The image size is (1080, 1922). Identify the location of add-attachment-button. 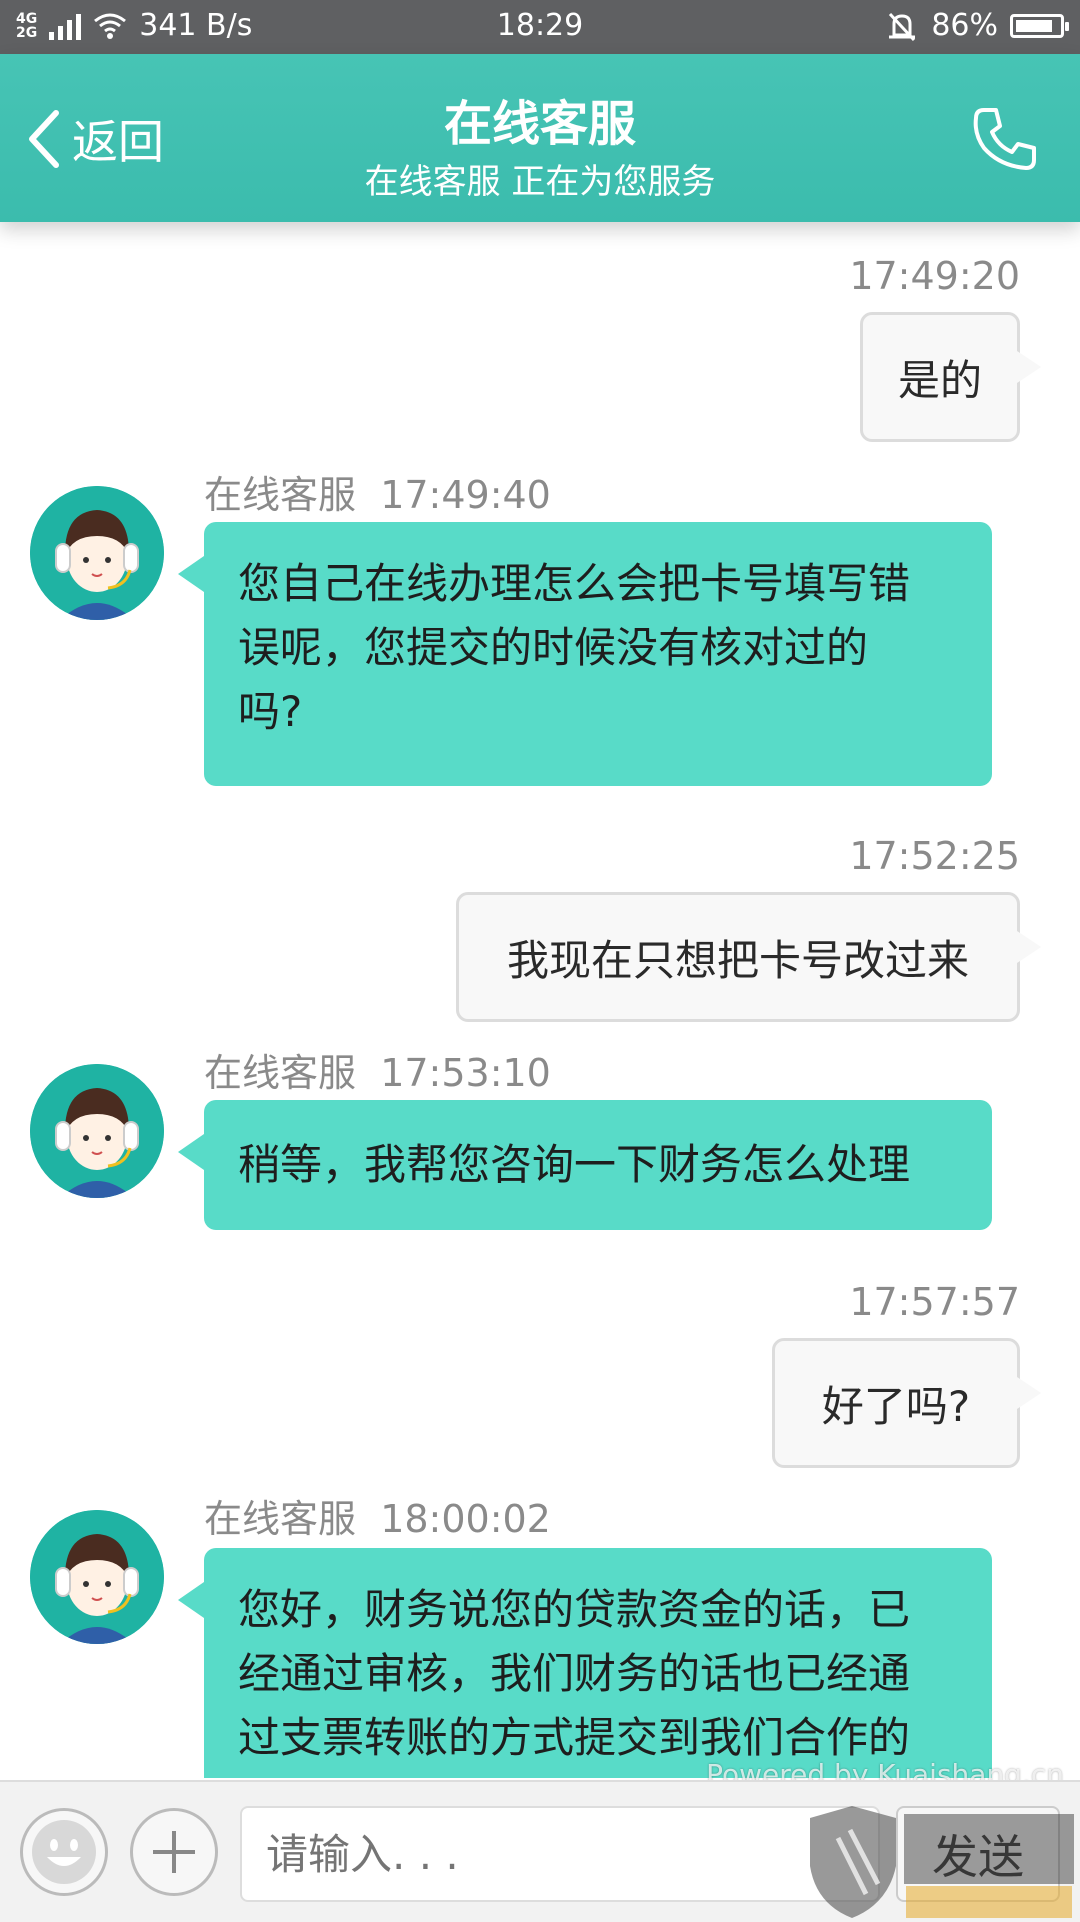
(174, 1852).